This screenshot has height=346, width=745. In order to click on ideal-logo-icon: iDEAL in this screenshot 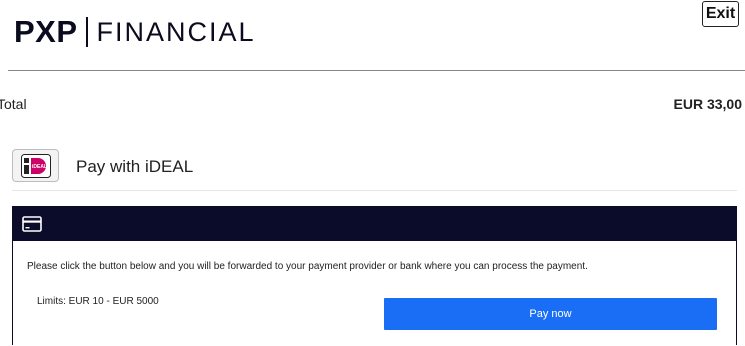, I will do `click(35, 165)`.